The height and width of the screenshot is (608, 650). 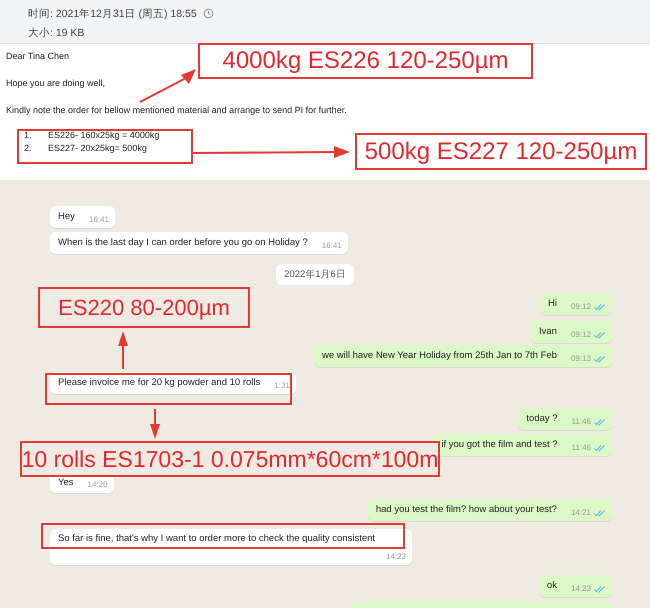 What do you see at coordinates (183, 243) in the screenshot?
I see `message-text: When is the last day I can order before you go on Holiday ?` at bounding box center [183, 243].